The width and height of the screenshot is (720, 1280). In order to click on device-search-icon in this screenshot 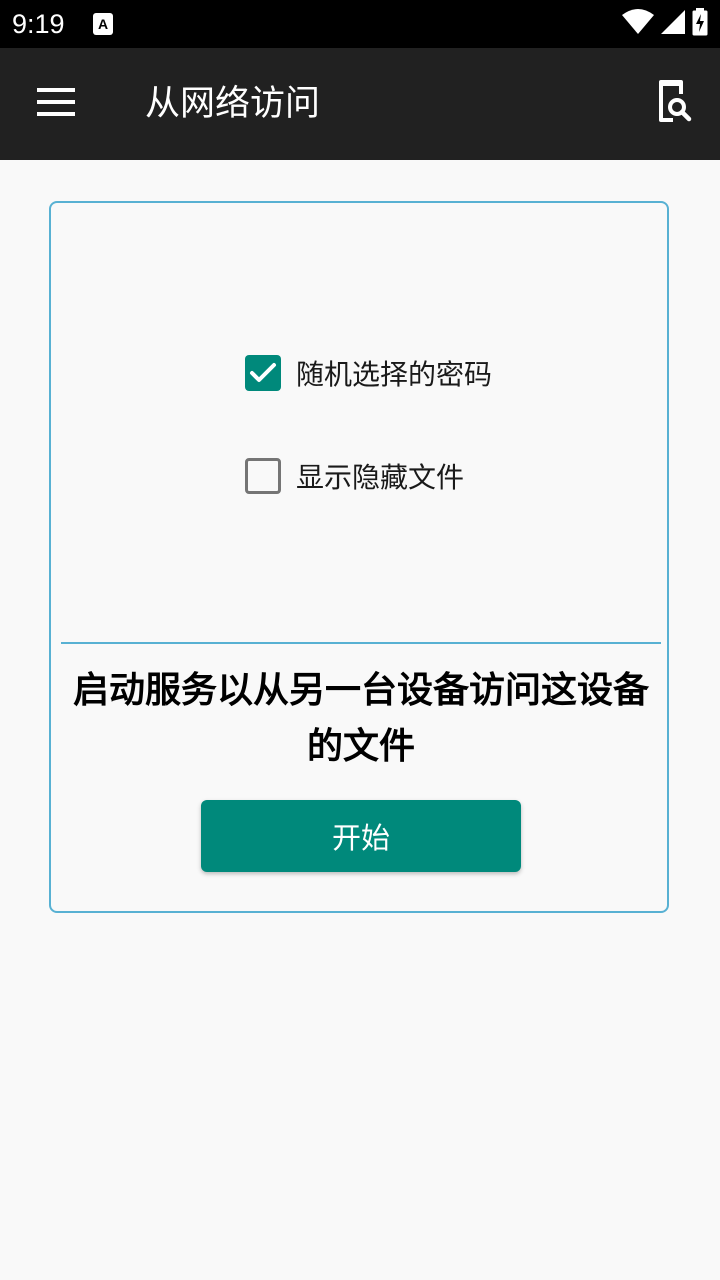, I will do `click(674, 104)`.